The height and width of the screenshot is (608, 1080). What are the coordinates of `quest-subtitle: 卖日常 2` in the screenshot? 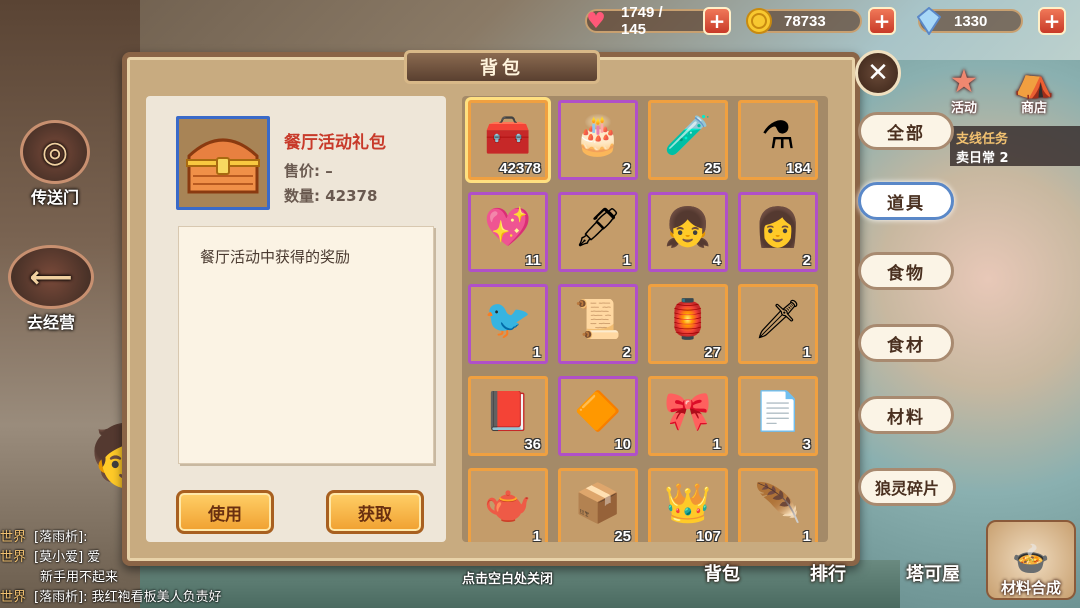 It's located at (982, 158).